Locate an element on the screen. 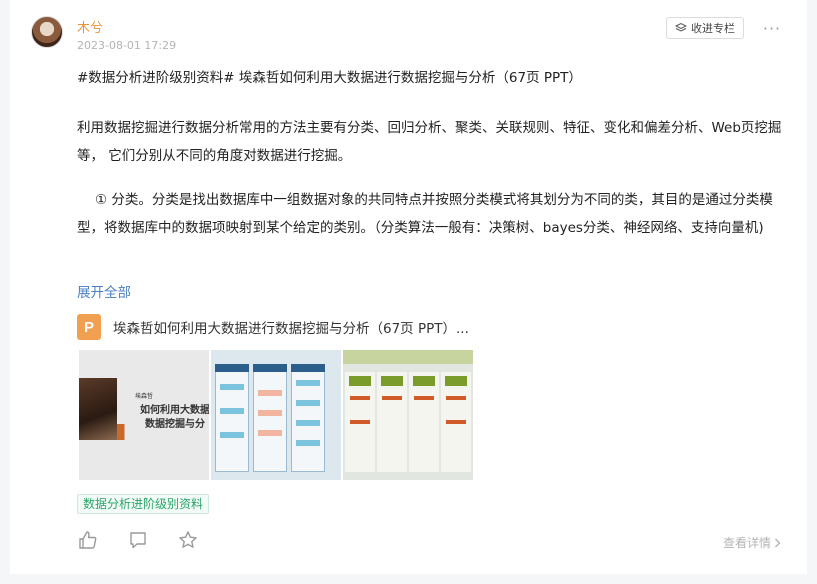 The image size is (817, 584). more-options-button: ··· is located at coordinates (772, 28).